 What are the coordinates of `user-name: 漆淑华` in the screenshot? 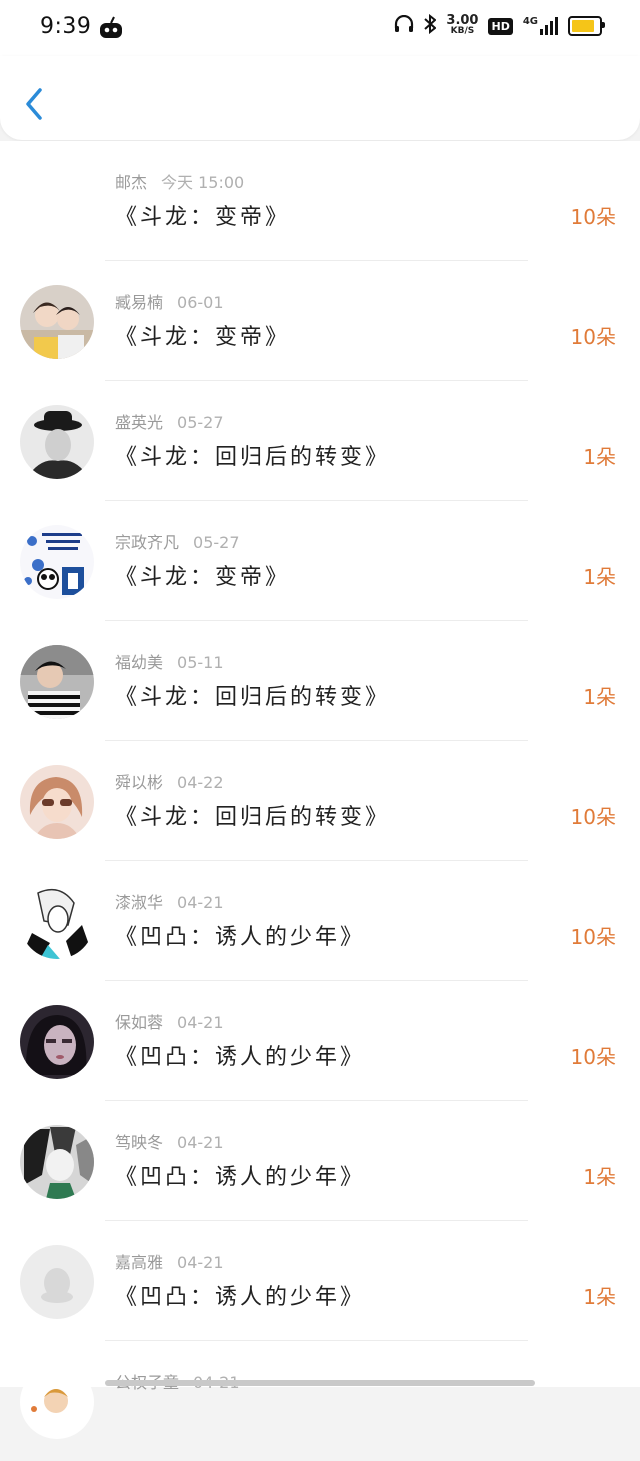 It's located at (139, 902).